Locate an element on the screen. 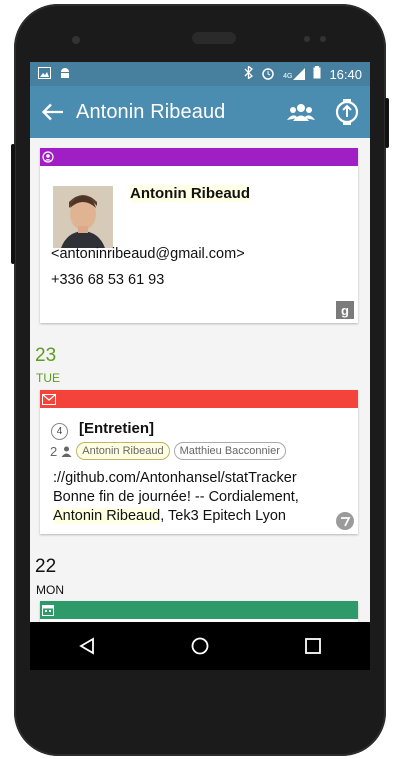 This screenshot has width=400, height=759. status-bar: 4G 16:40 is located at coordinates (200, 74).